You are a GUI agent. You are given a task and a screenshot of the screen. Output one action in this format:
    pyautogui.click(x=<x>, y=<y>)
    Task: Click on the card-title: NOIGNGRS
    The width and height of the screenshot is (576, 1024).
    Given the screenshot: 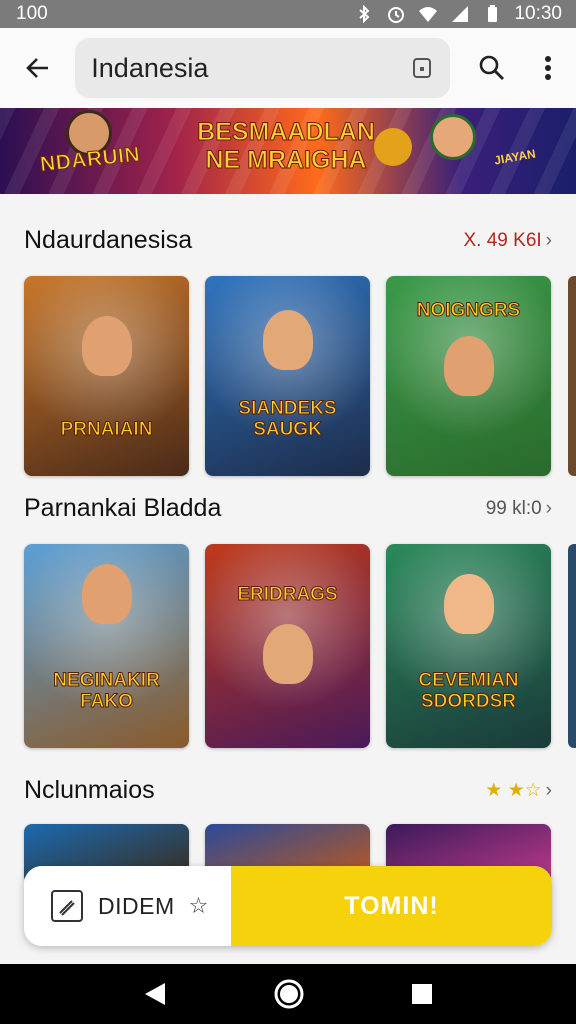 What is the action you would take?
    pyautogui.click(x=468, y=311)
    